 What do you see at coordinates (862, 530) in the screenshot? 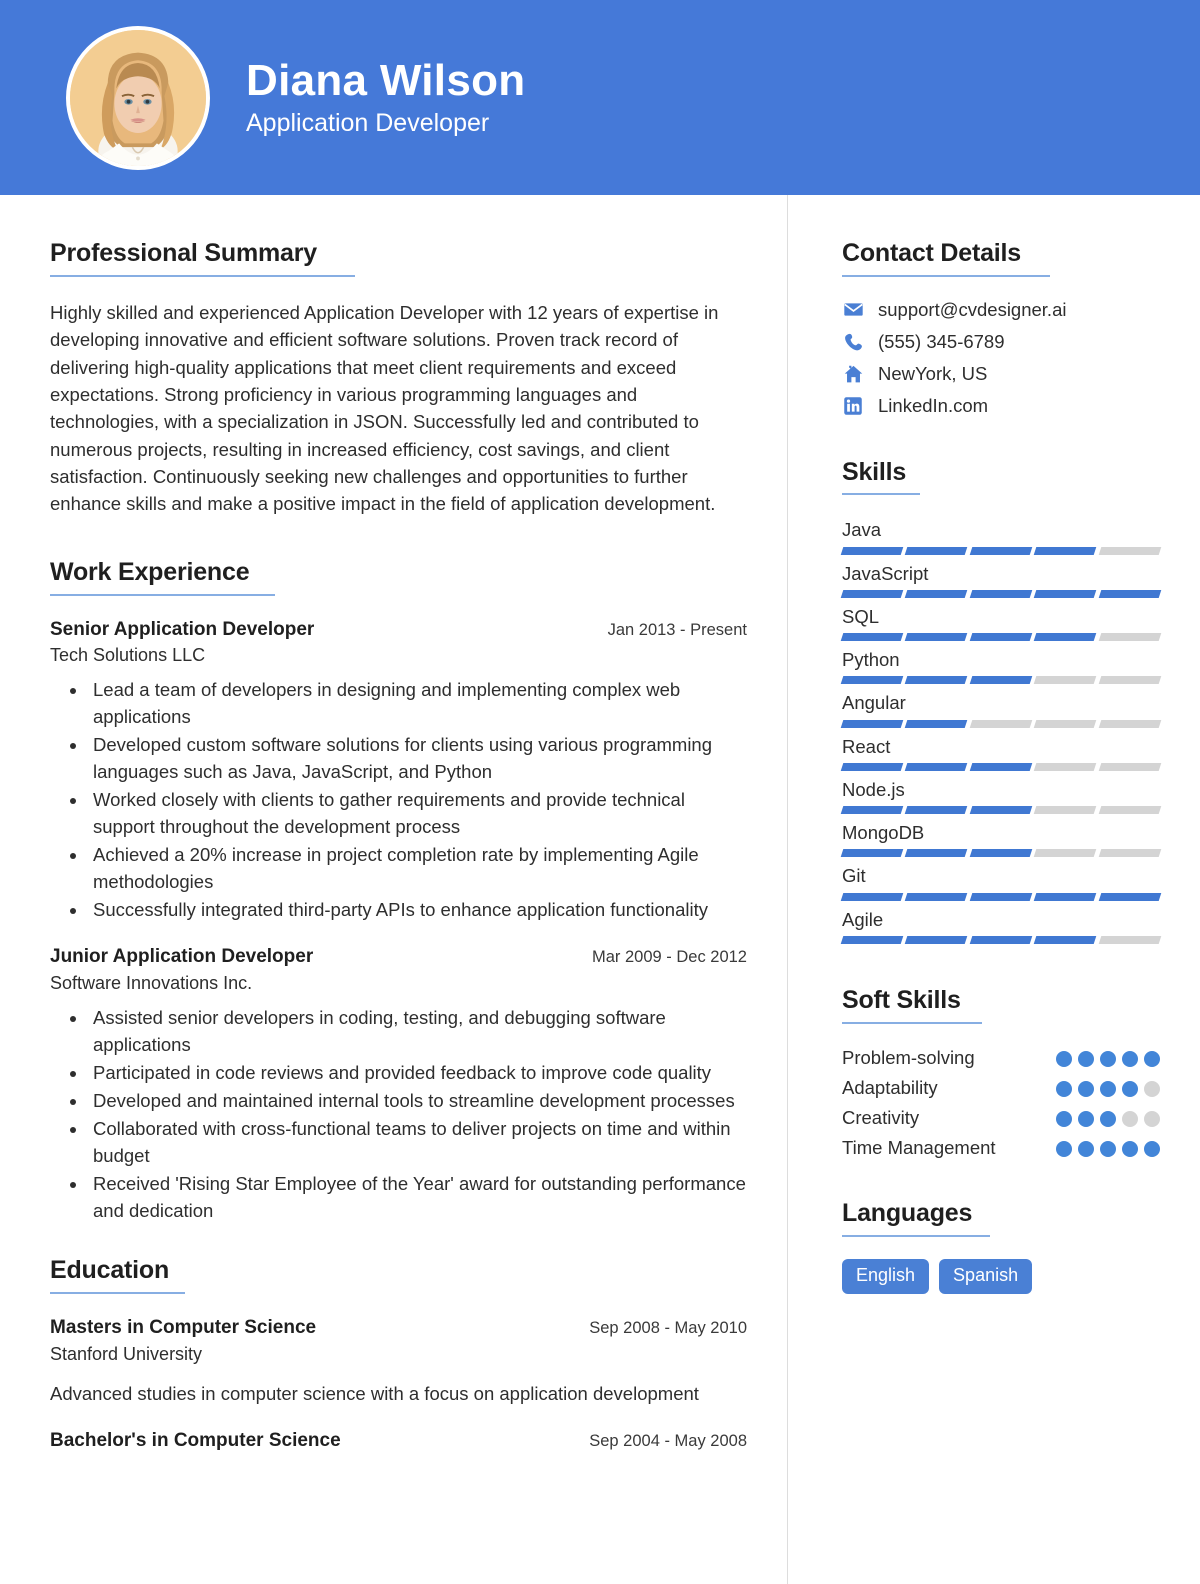
I see `skill-name: Java` at bounding box center [862, 530].